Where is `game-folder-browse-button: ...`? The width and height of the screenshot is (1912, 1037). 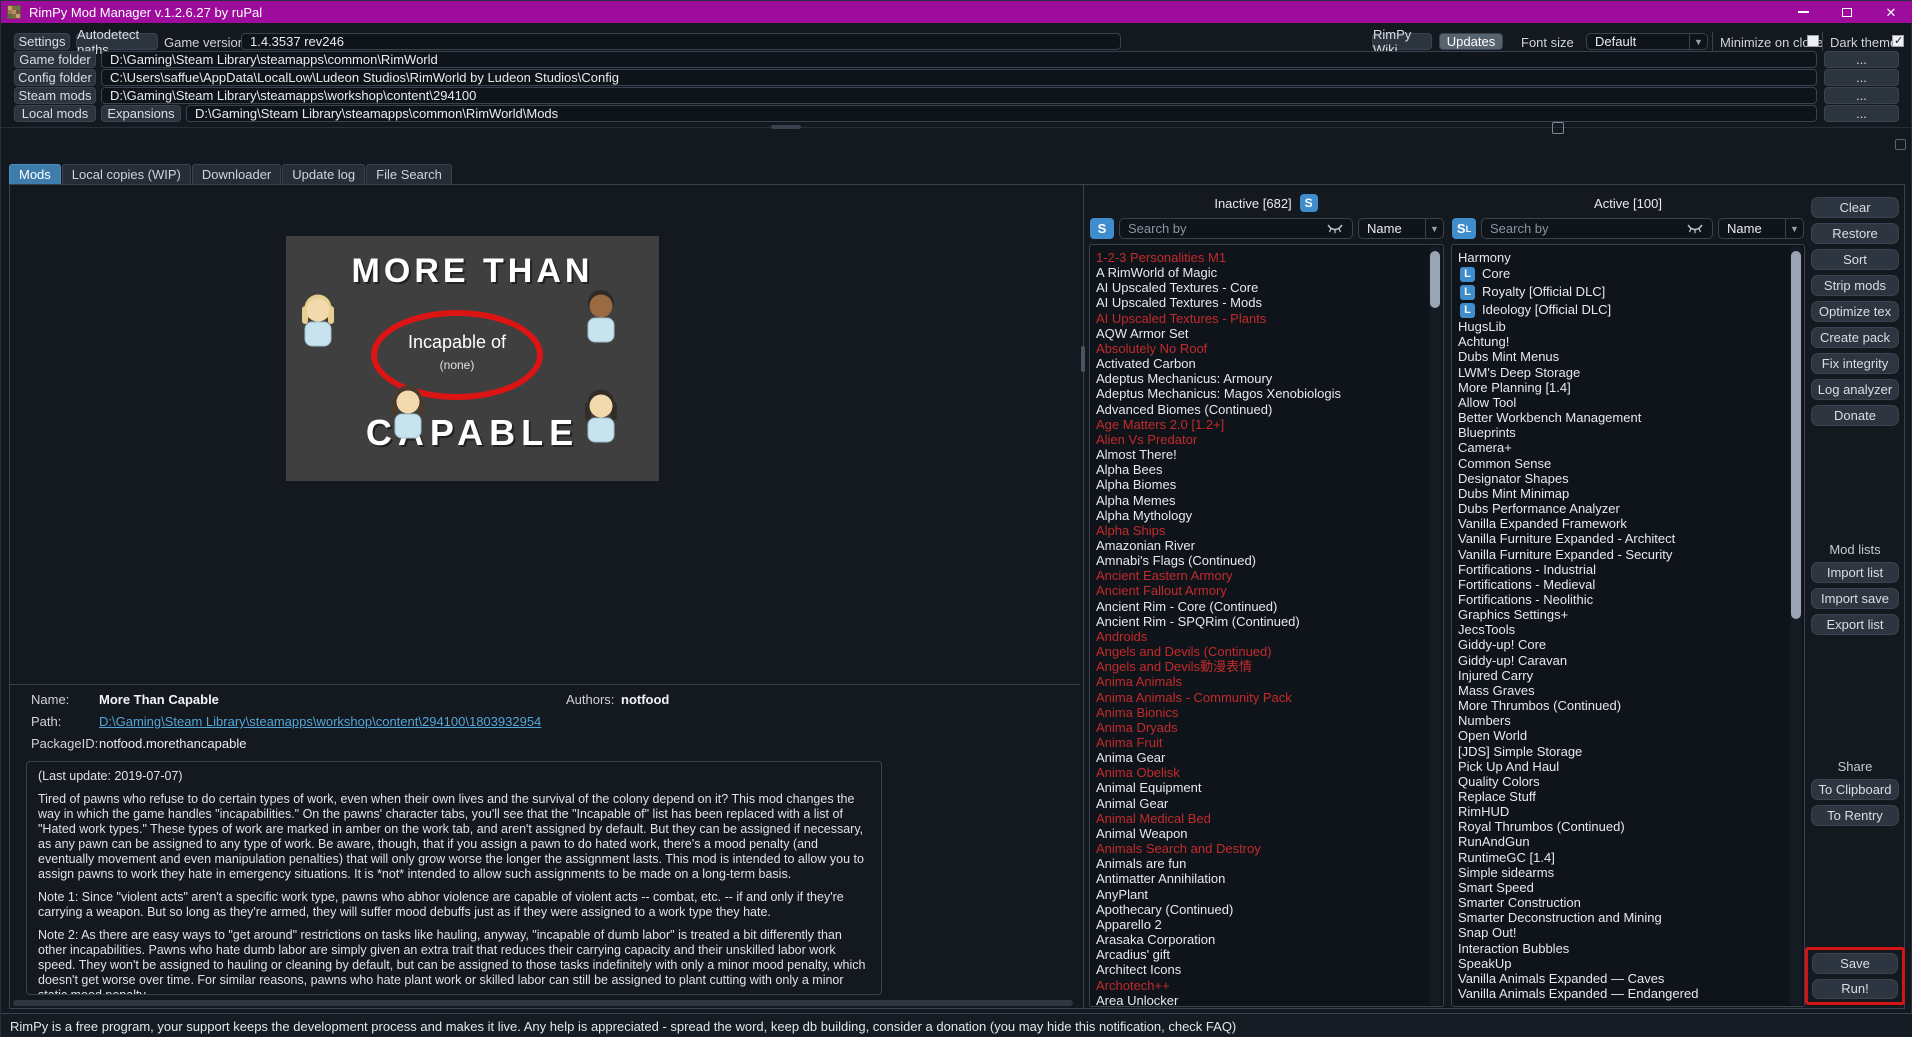 game-folder-browse-button: ... is located at coordinates (1861, 59).